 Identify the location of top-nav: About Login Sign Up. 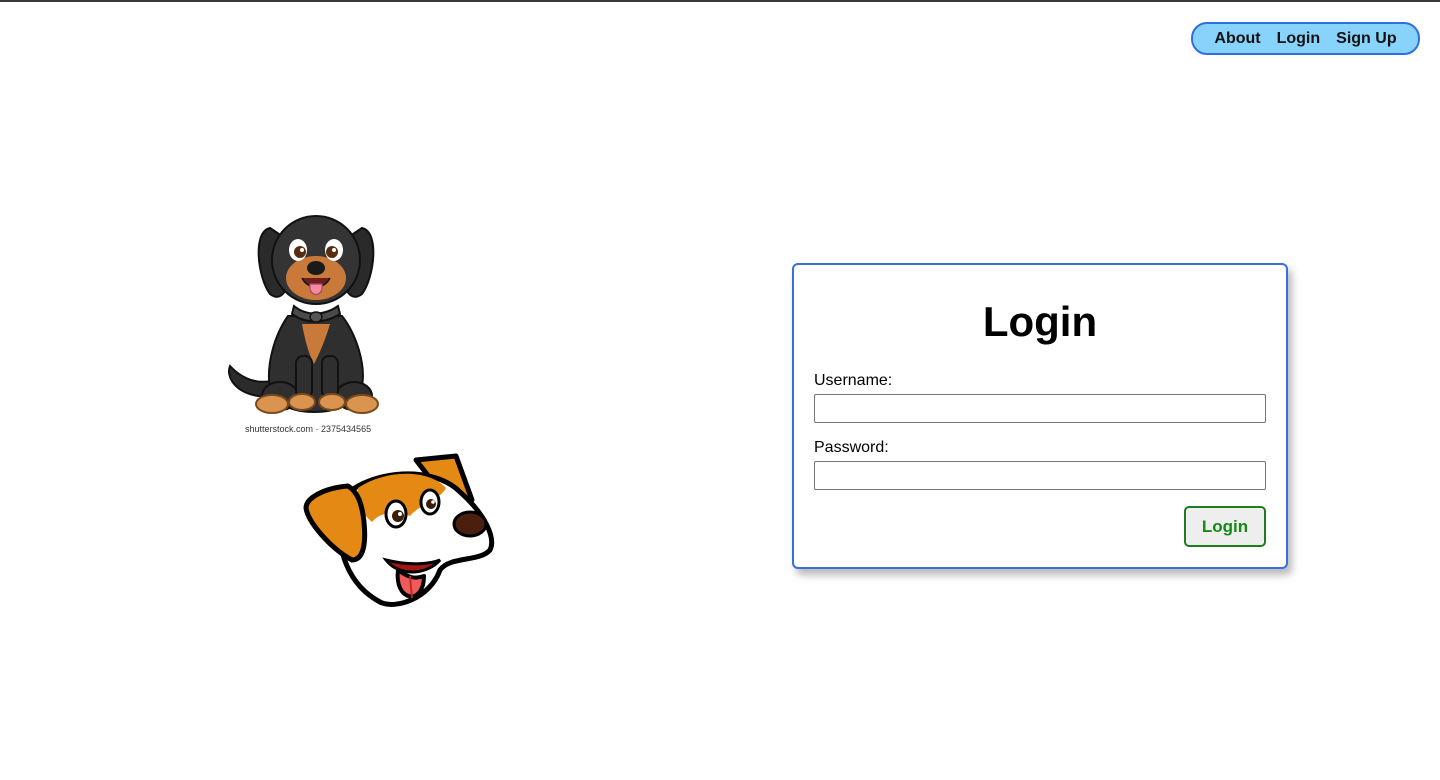
(1305, 38).